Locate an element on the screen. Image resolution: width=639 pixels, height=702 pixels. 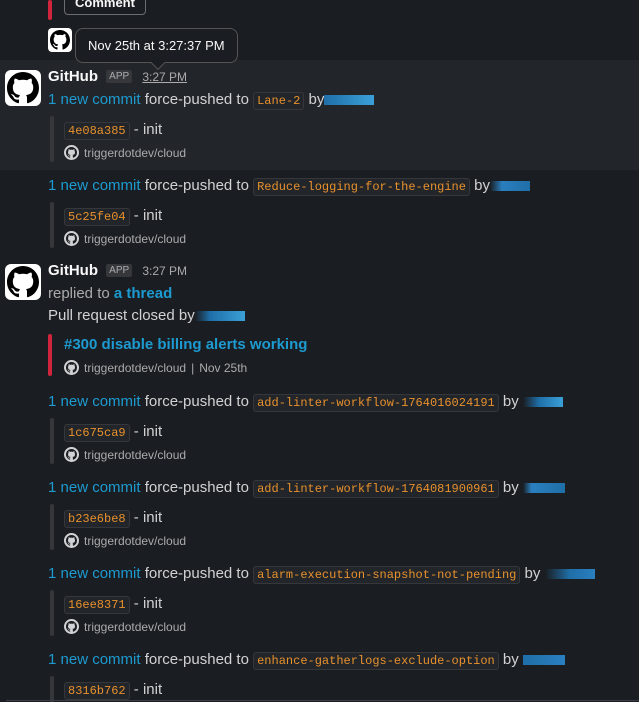
comment-button: Comment is located at coordinates (105, 7).